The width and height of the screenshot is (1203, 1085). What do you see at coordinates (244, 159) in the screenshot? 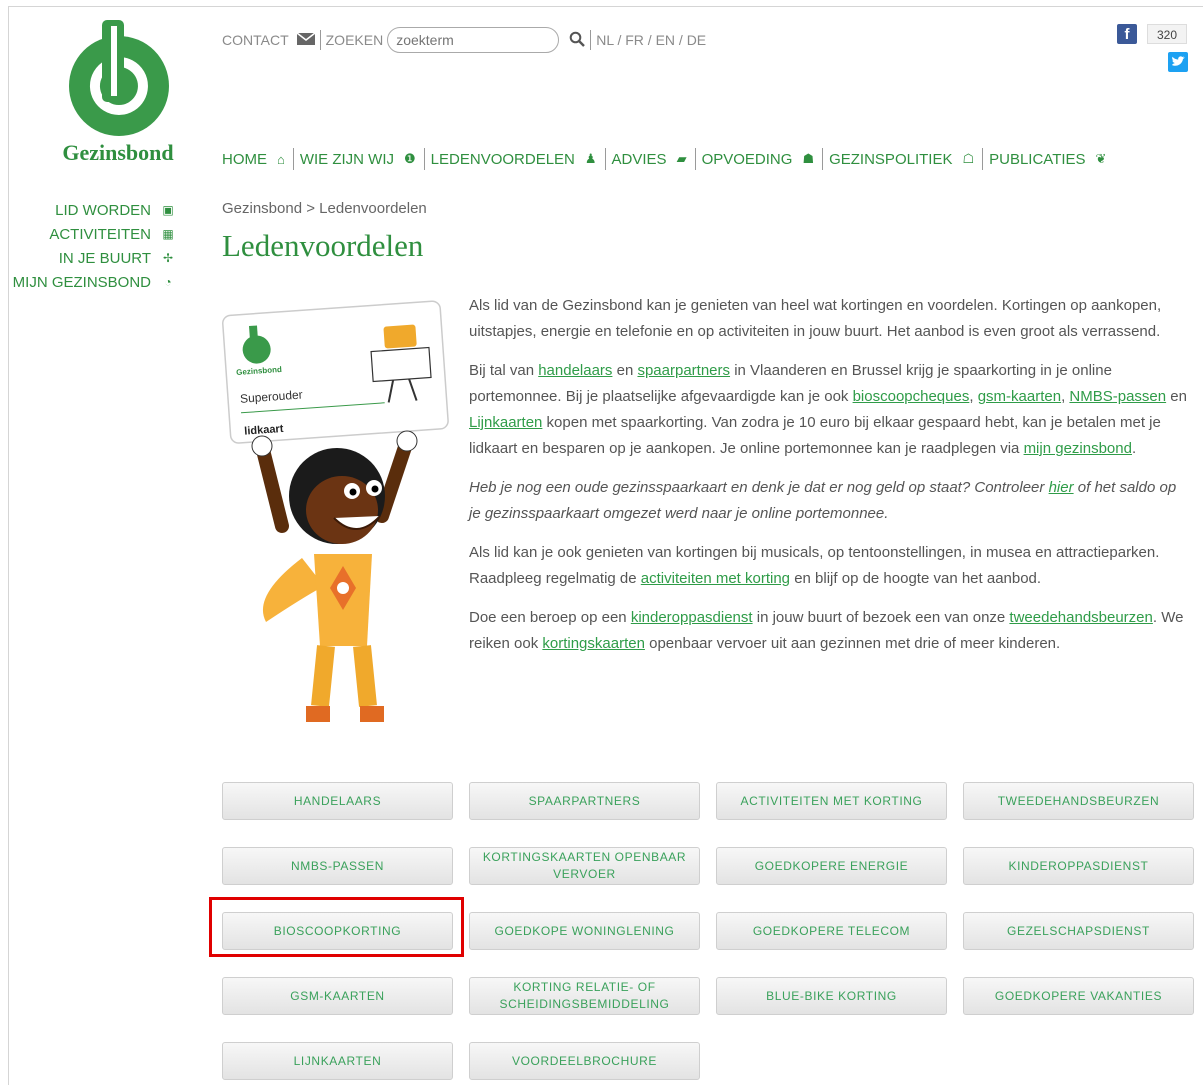
I see `nav-label: HOME` at bounding box center [244, 159].